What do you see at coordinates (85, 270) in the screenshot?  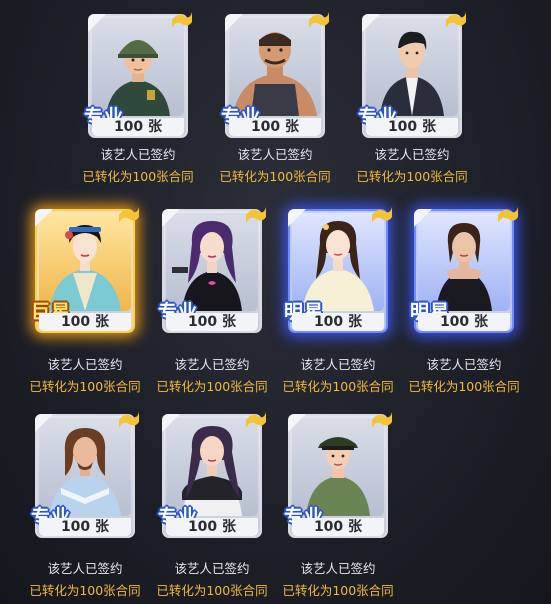 I see `artist-card: 巨星 100 张` at bounding box center [85, 270].